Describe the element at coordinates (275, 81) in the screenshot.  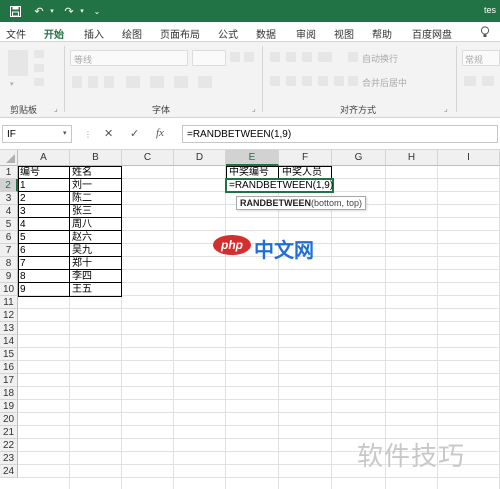
I see `align-left-icon` at that location.